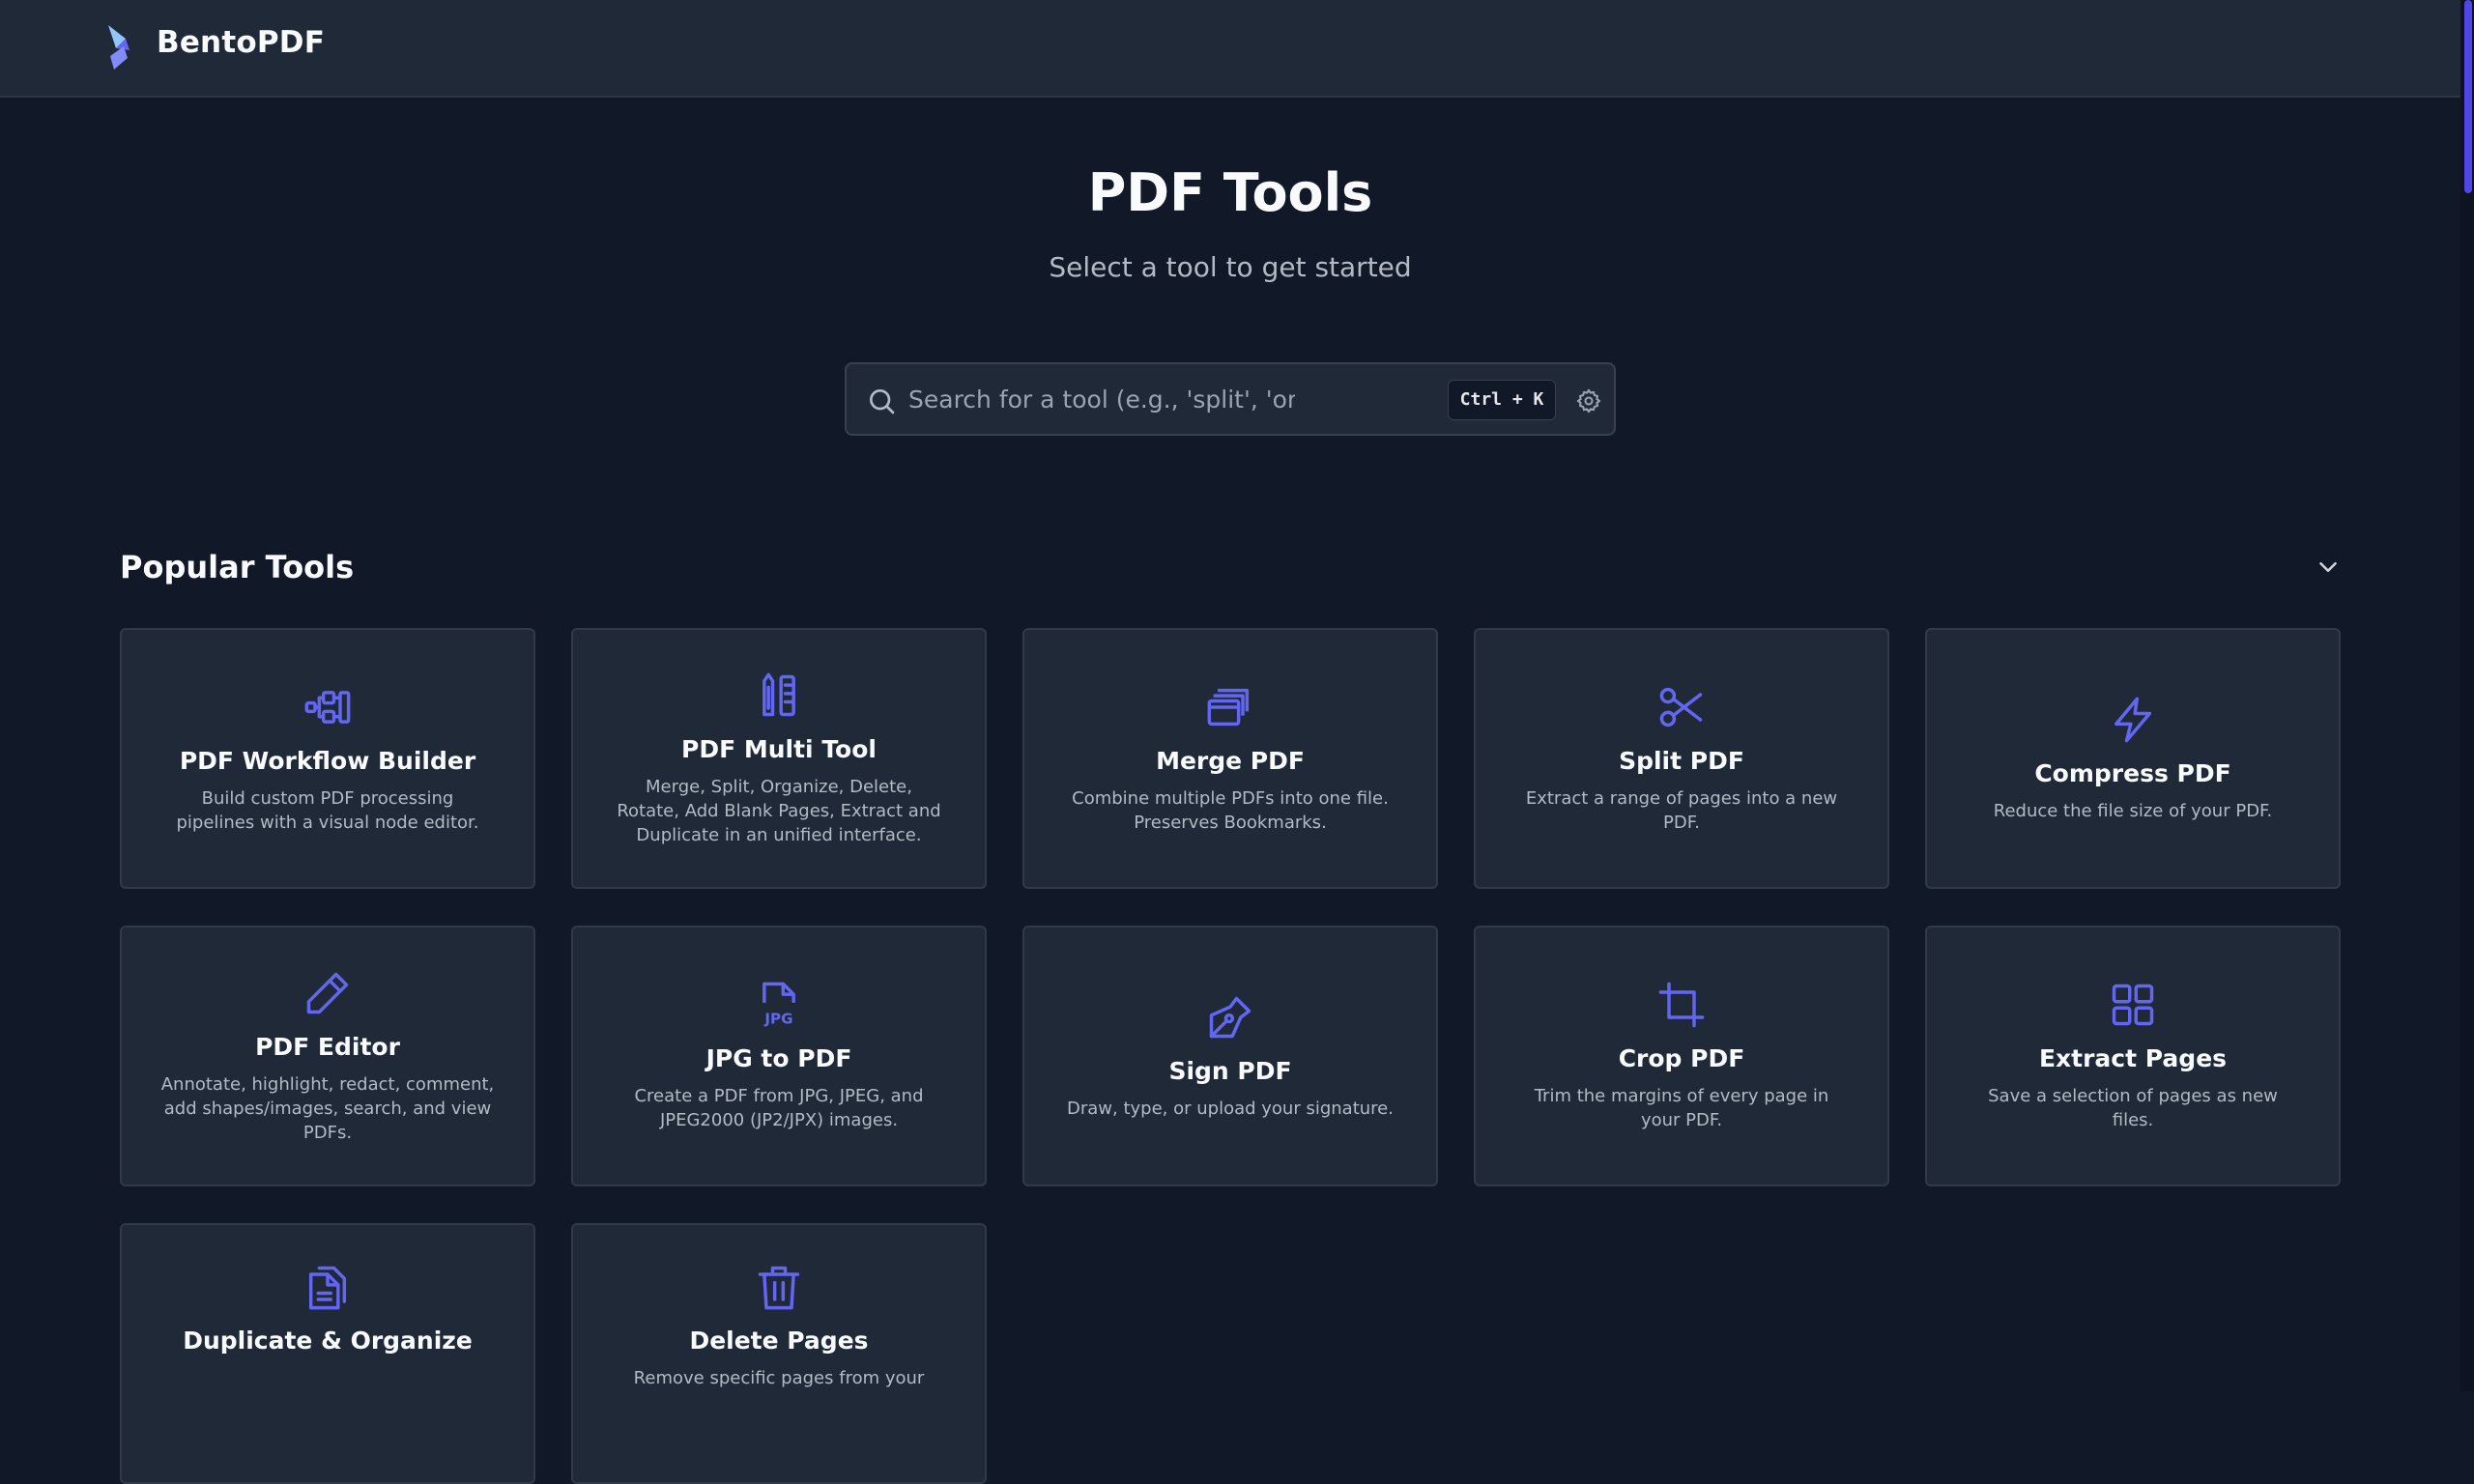 The width and height of the screenshot is (2474, 1484). Describe the element at coordinates (328, 1341) in the screenshot. I see `tool-title: Duplicate & Organize` at that location.